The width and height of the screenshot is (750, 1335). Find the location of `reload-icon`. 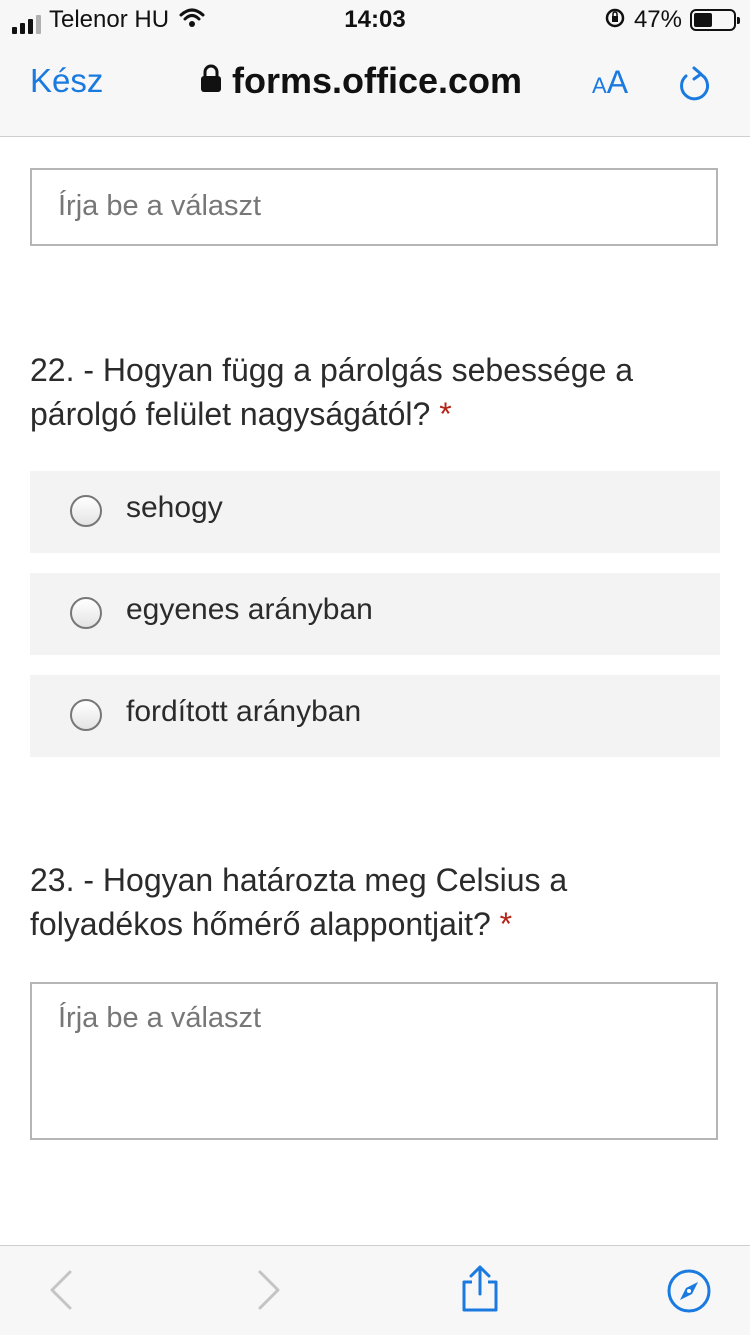

reload-icon is located at coordinates (694, 86).